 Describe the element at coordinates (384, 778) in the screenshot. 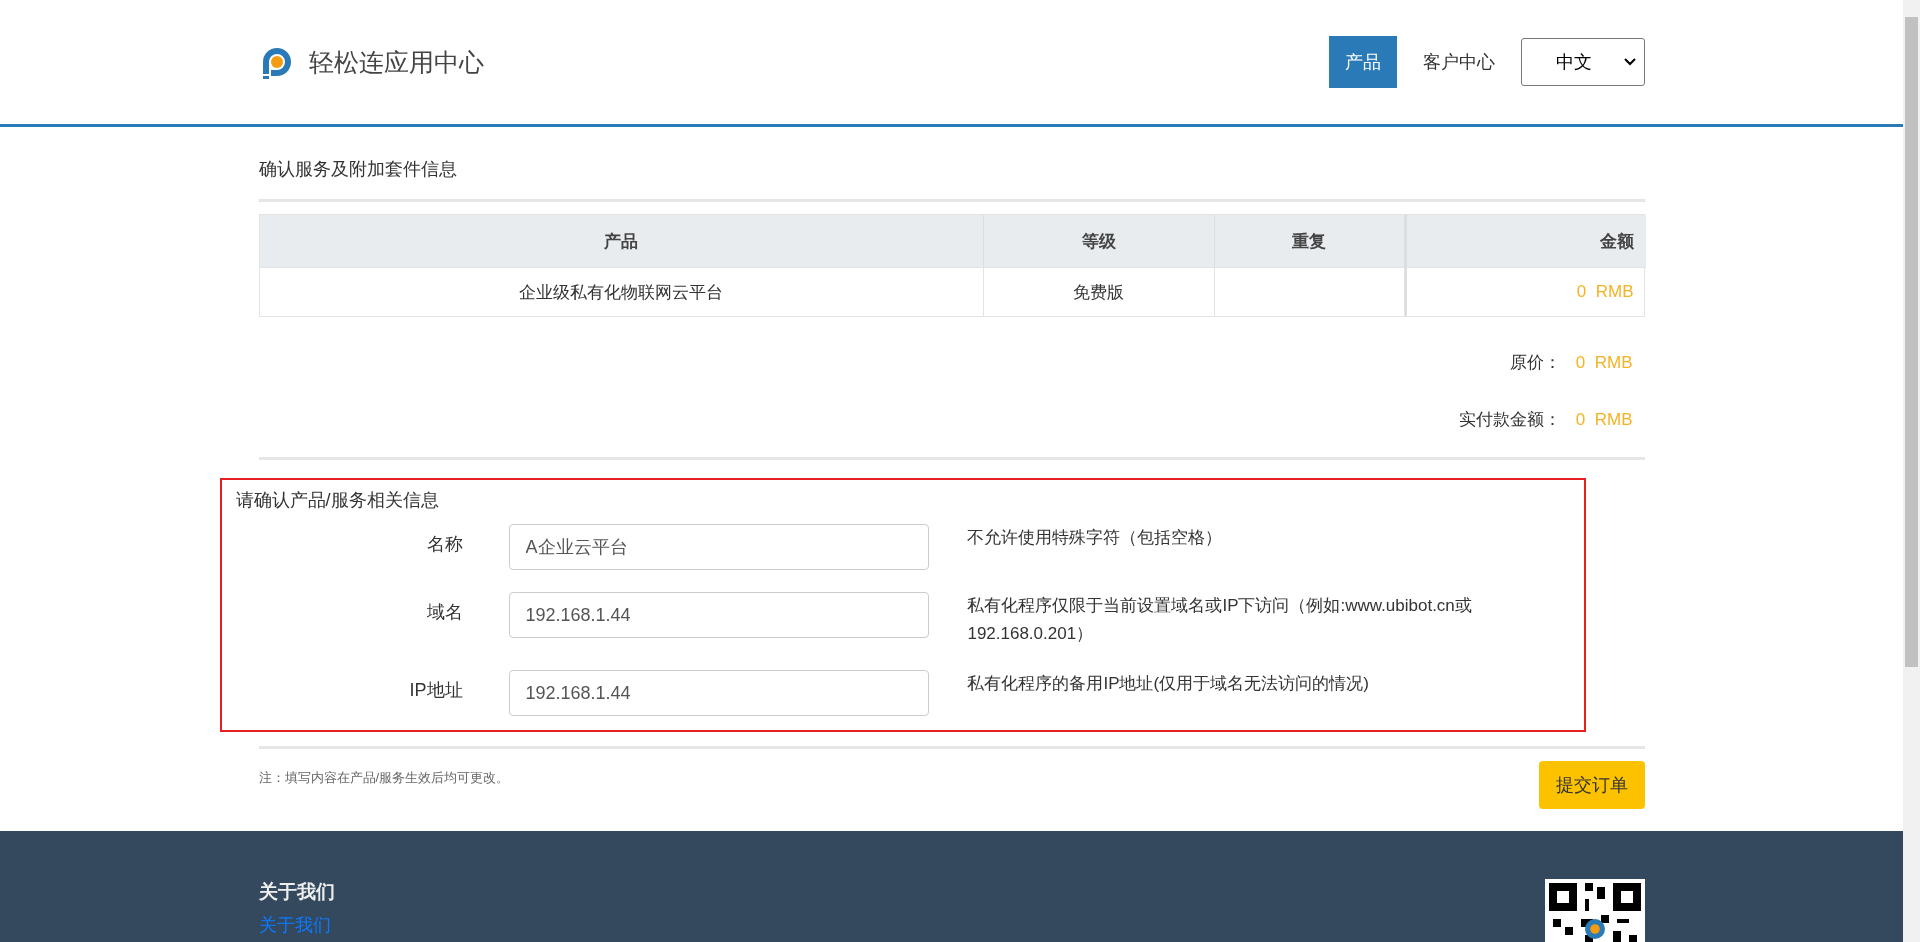

I see `note-text: 注：填写内容在产品/服务生效后均可更改。` at that location.